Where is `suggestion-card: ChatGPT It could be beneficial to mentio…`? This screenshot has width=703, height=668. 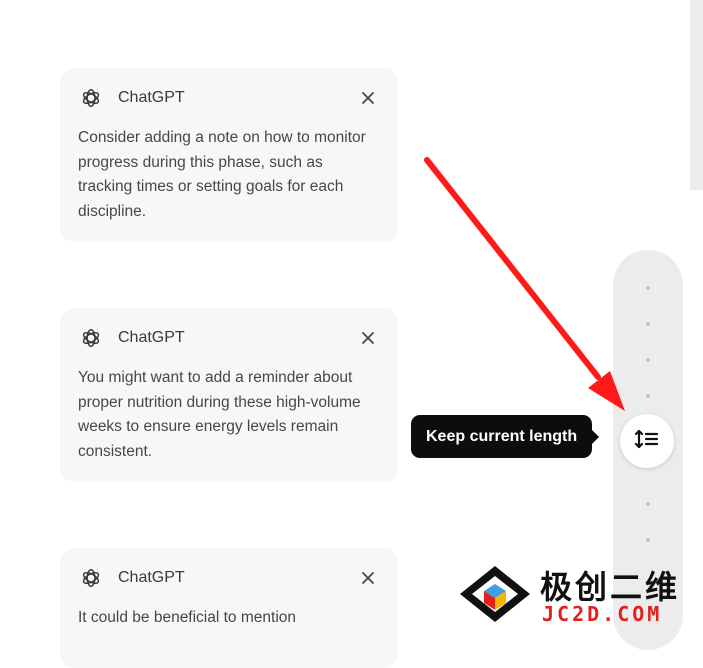 suggestion-card: ChatGPT It could be beneficial to mentio… is located at coordinates (229, 608).